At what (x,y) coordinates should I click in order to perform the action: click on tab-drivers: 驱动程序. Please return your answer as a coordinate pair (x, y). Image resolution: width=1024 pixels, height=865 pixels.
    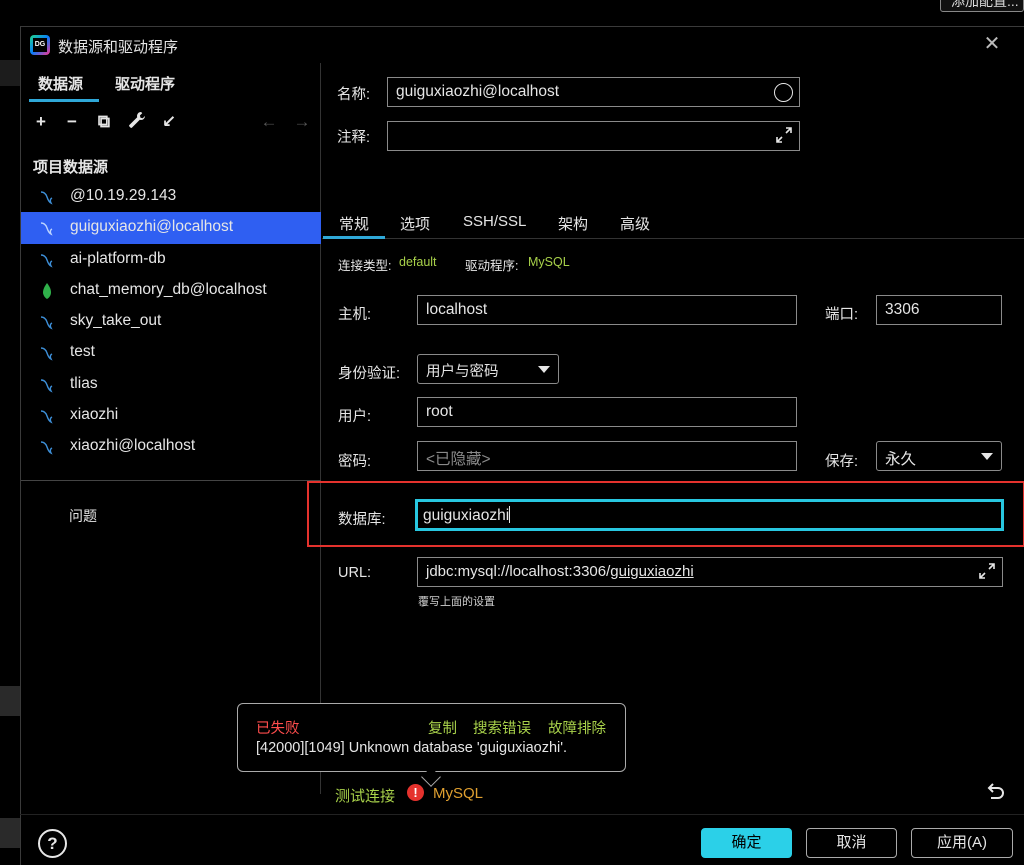
    Looking at the image, I should click on (145, 83).